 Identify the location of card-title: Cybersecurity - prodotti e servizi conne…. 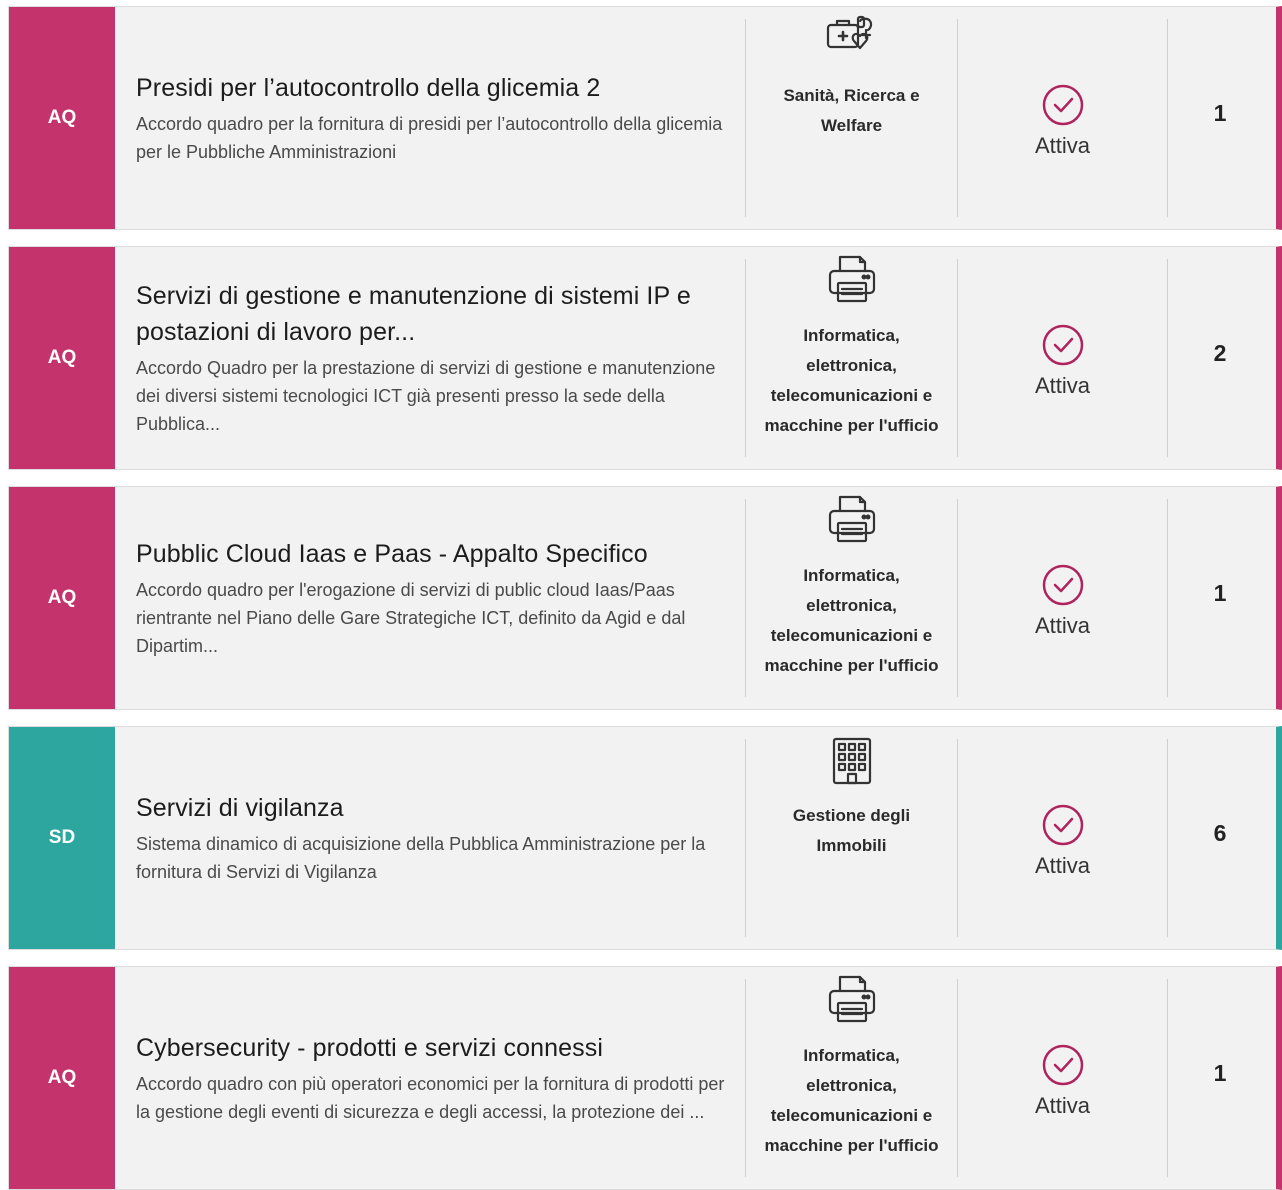
(436, 1048).